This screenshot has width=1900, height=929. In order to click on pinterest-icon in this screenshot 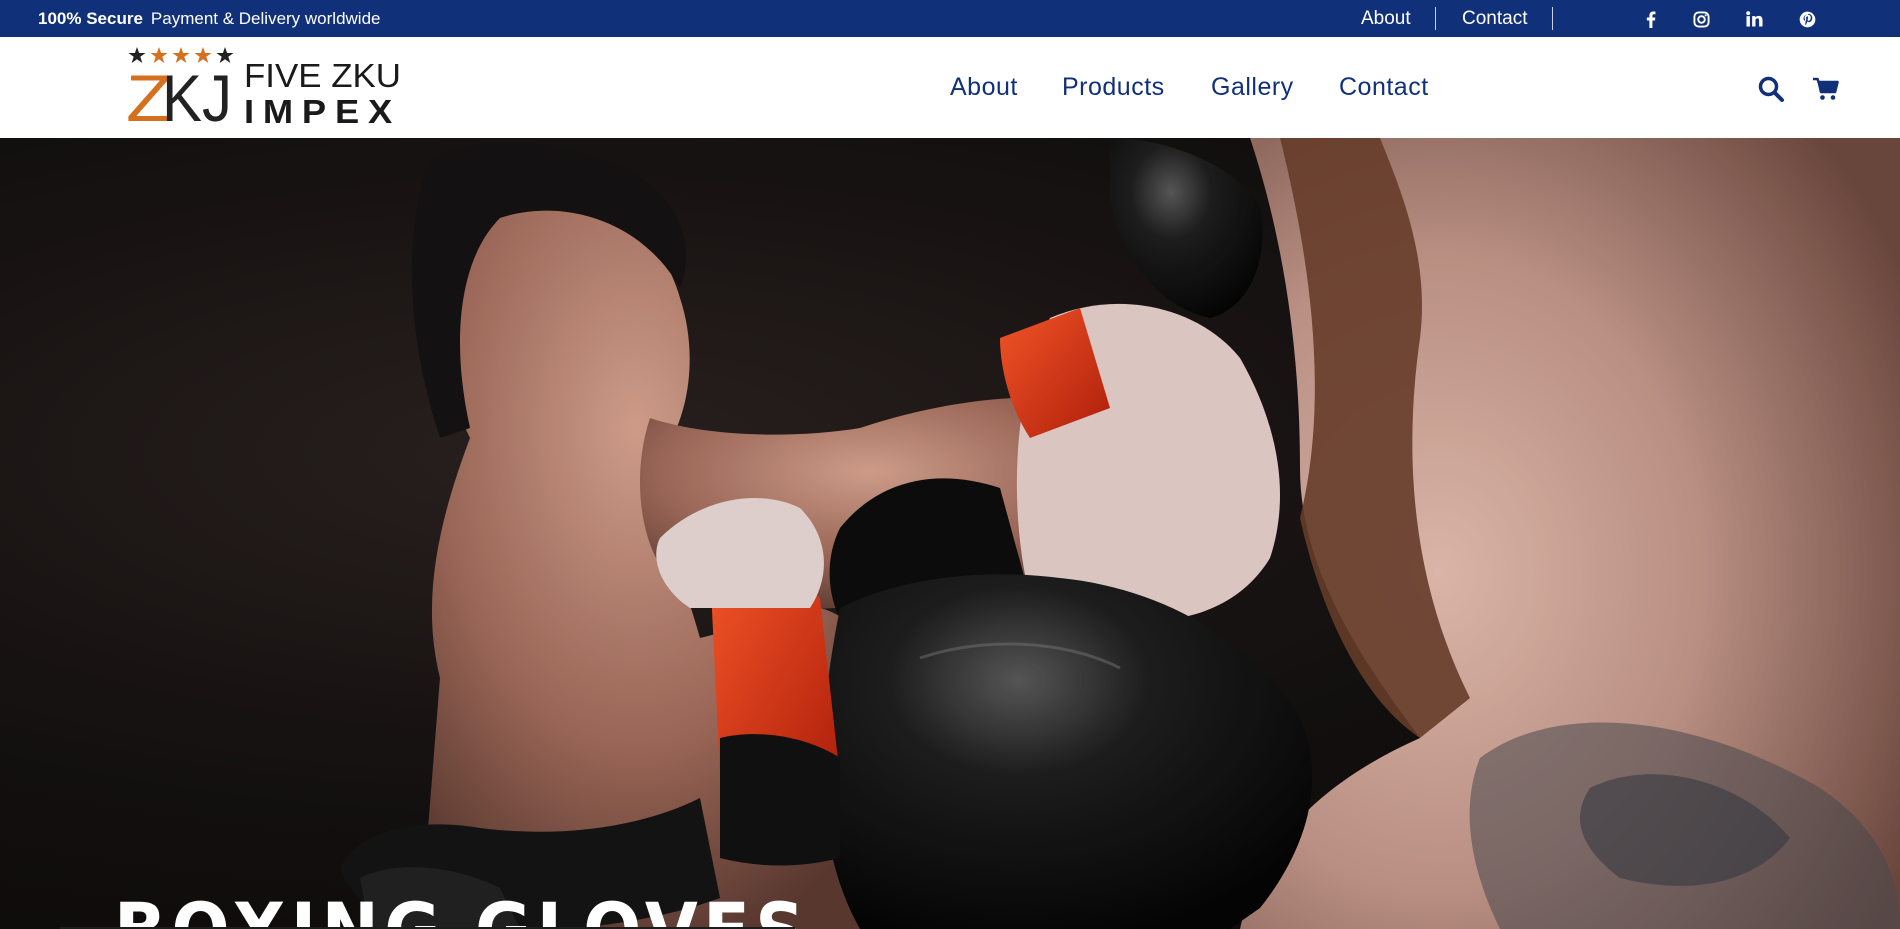, I will do `click(1807, 19)`.